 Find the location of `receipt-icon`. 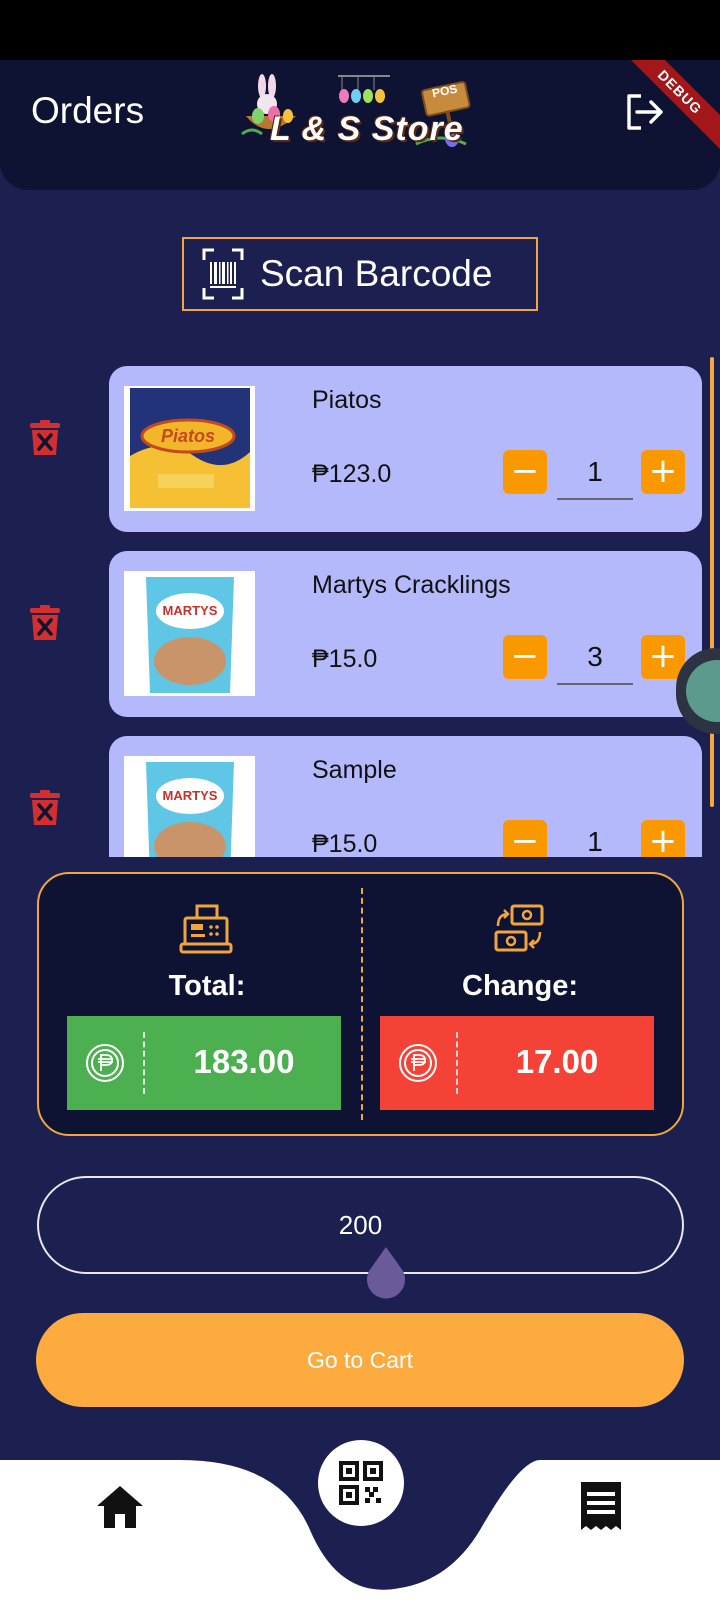

receipt-icon is located at coordinates (601, 1506).